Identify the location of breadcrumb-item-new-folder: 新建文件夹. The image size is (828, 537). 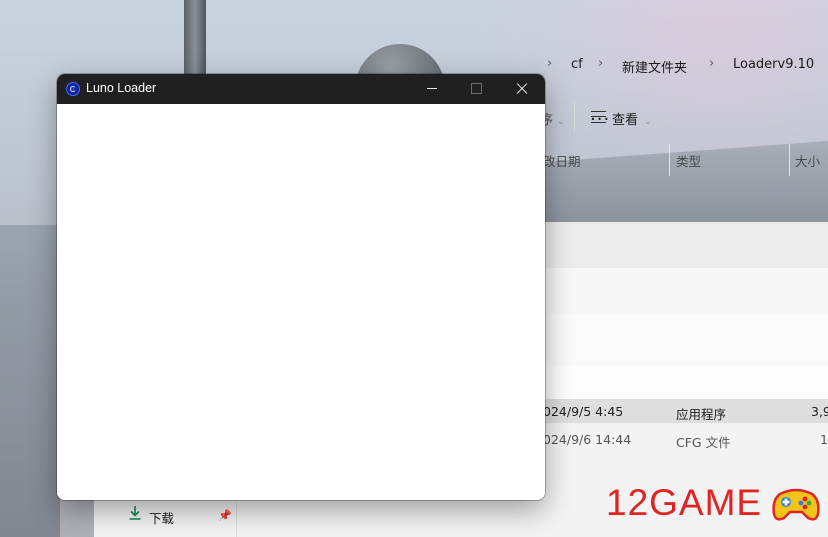
(654, 66).